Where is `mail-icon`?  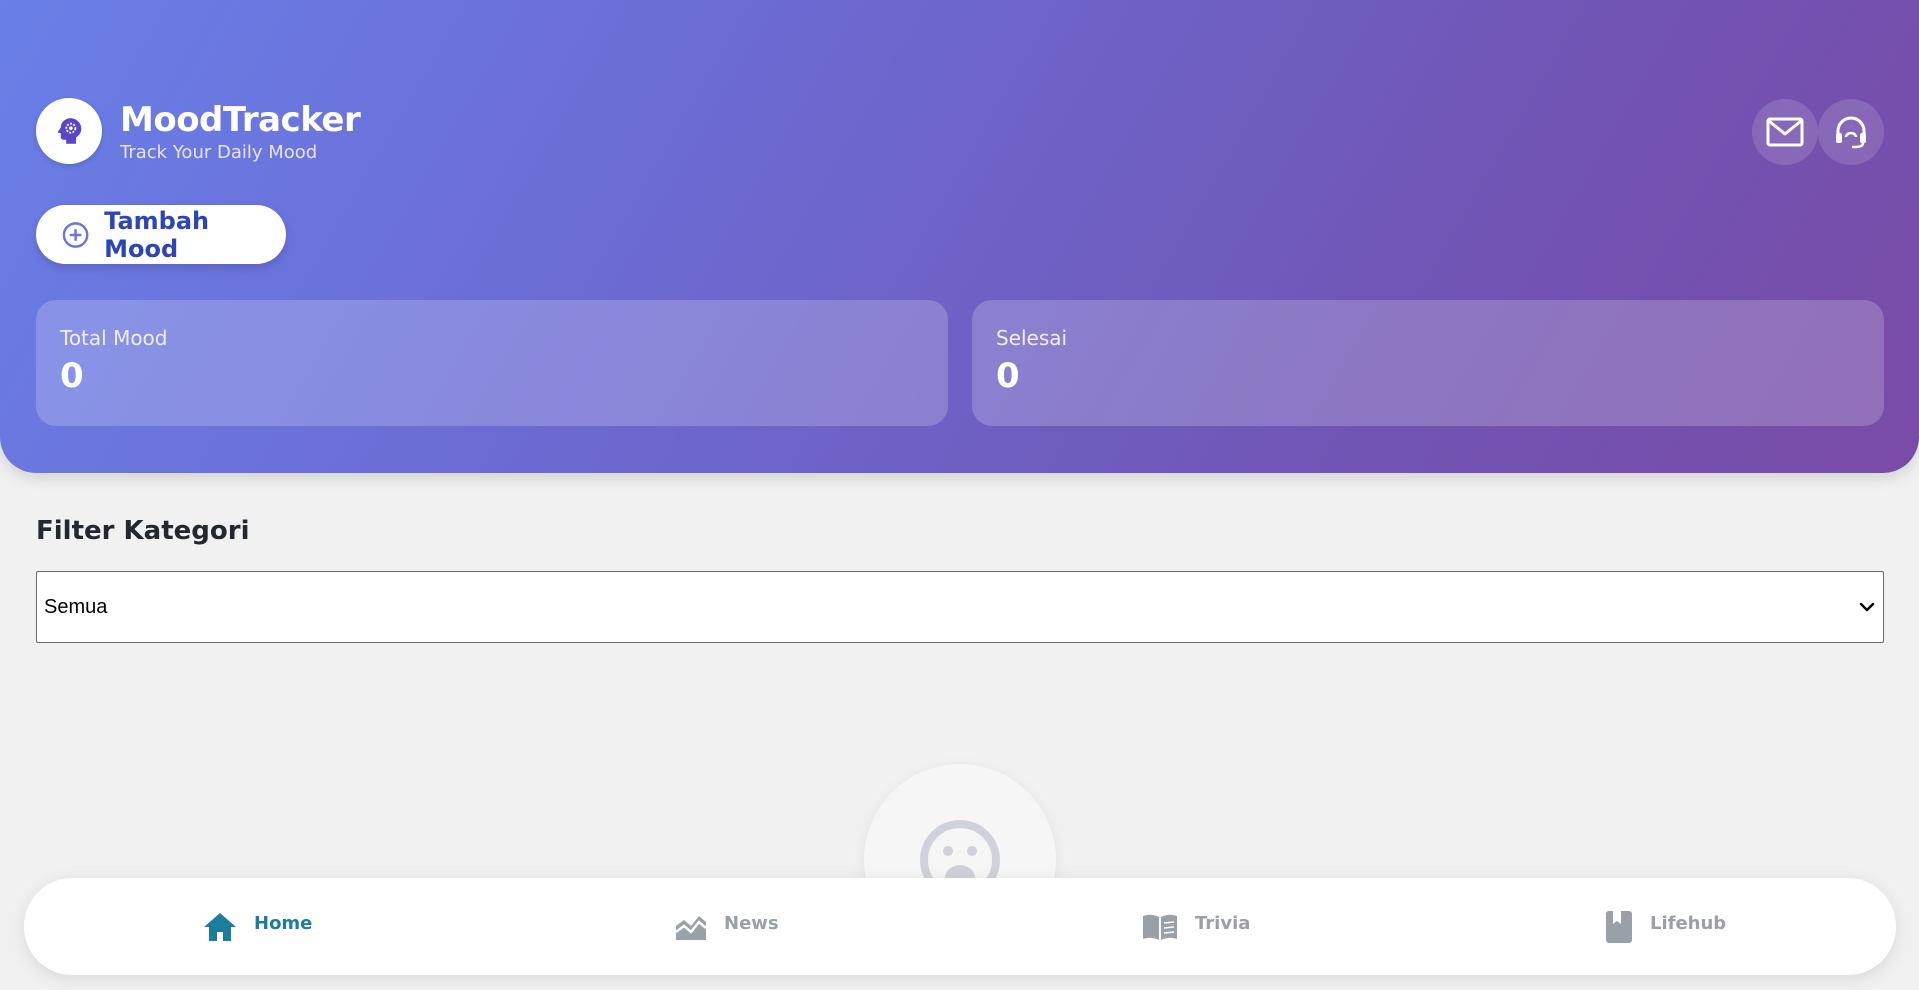
mail-icon is located at coordinates (1785, 132).